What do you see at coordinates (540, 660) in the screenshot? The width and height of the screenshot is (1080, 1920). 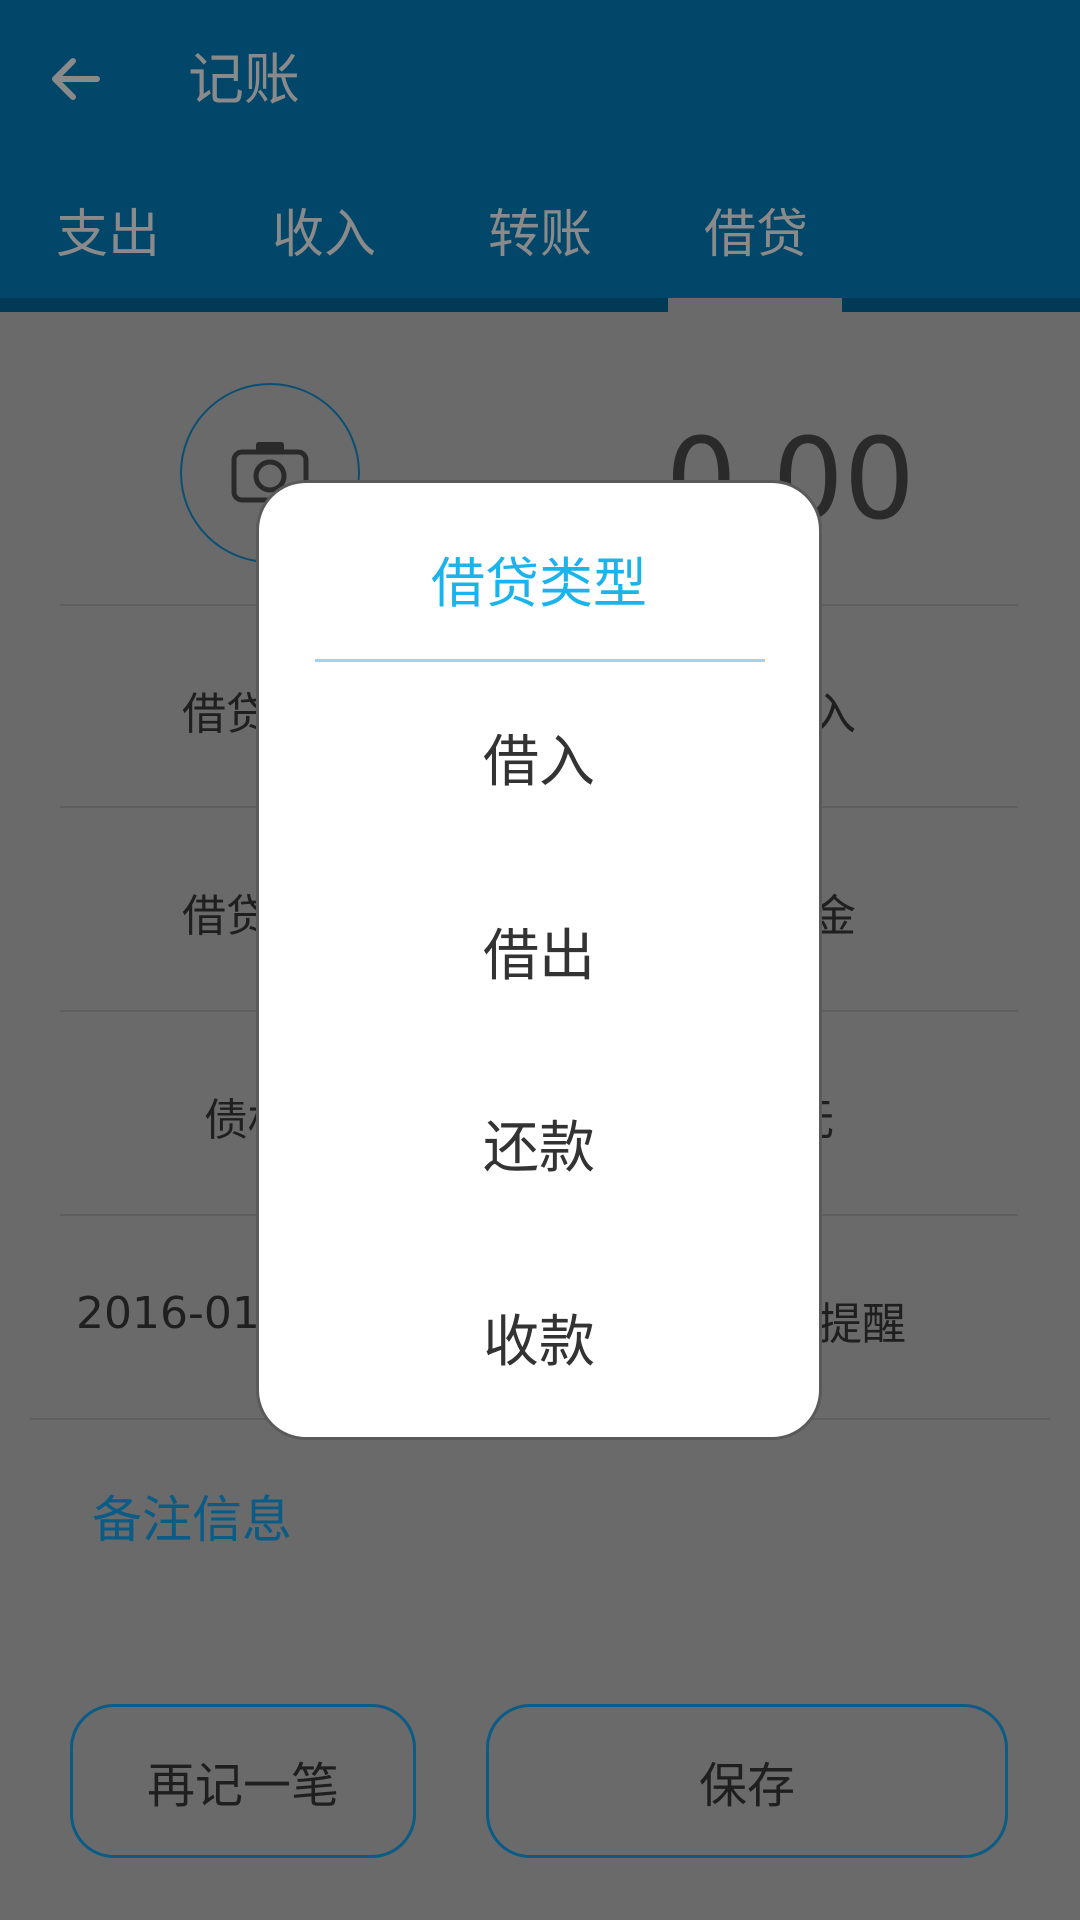 I see `dialog-title-divider` at bounding box center [540, 660].